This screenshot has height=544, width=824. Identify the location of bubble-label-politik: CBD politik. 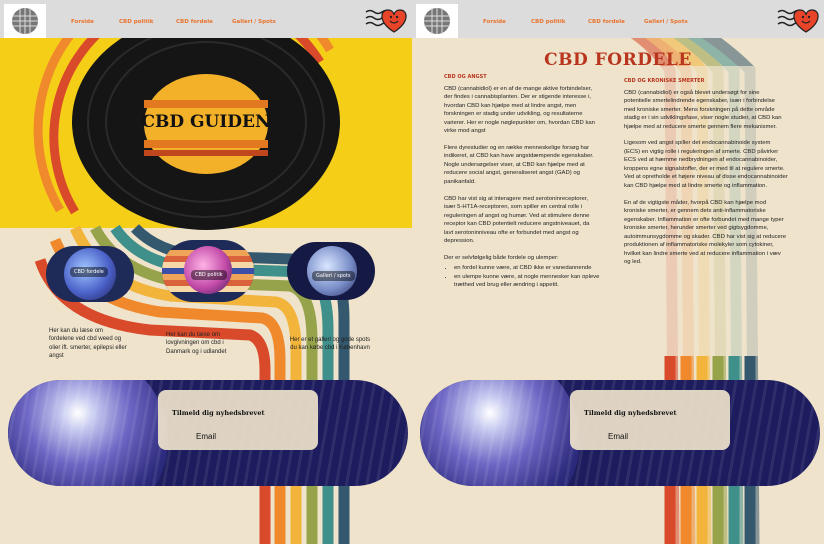
(209, 275).